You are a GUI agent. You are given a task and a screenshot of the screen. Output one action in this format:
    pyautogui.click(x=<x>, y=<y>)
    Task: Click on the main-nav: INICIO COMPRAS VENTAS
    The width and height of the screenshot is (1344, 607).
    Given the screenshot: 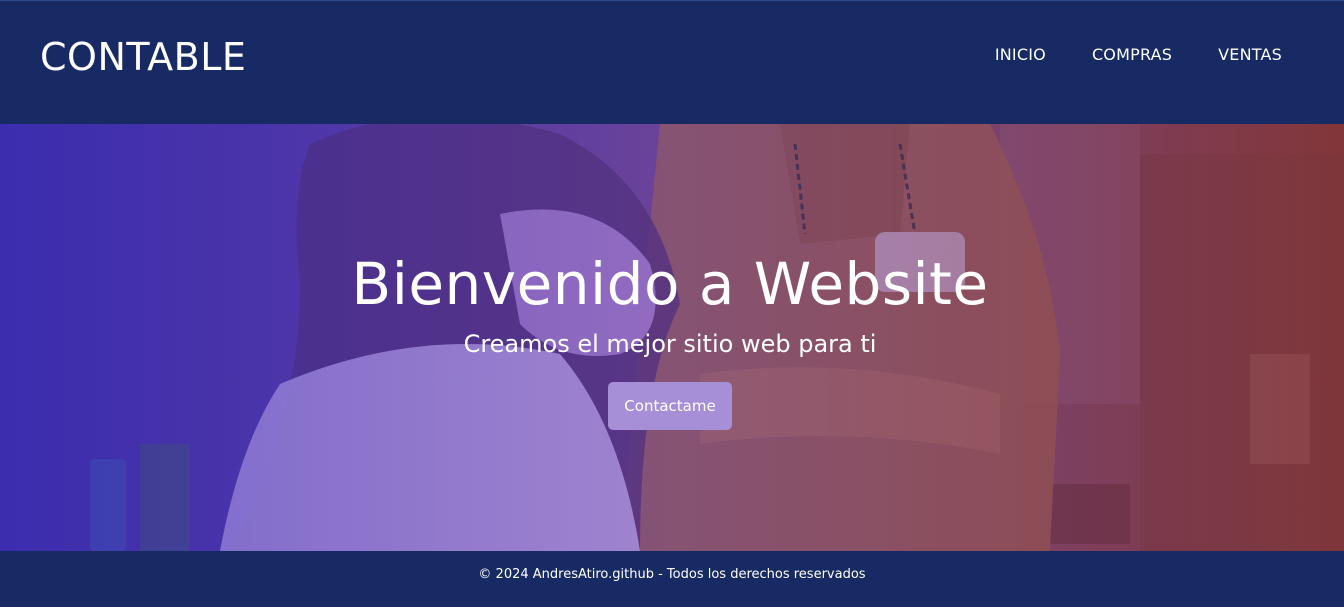 What is the action you would take?
    pyautogui.click(x=1138, y=54)
    